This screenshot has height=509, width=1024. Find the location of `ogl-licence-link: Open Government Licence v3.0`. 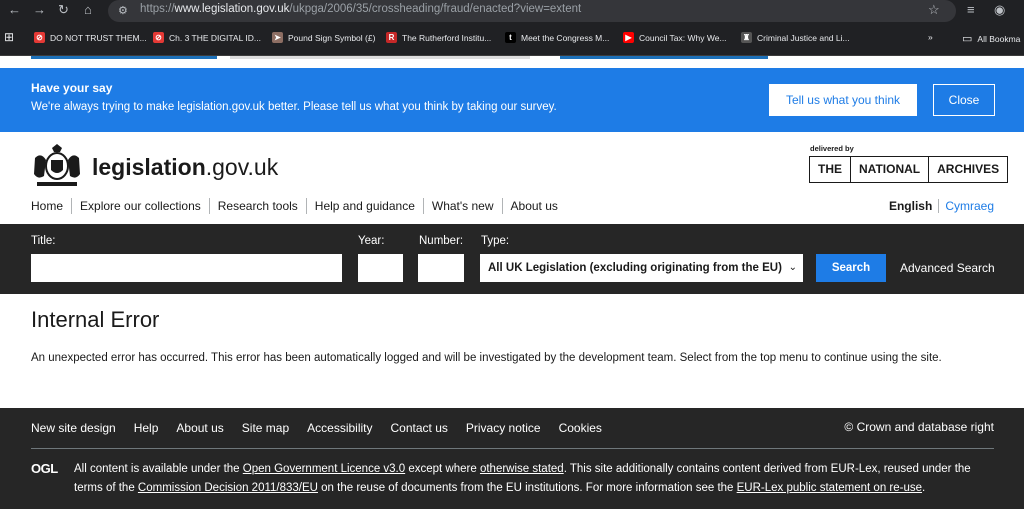

ogl-licence-link: Open Government Licence v3.0 is located at coordinates (324, 469).